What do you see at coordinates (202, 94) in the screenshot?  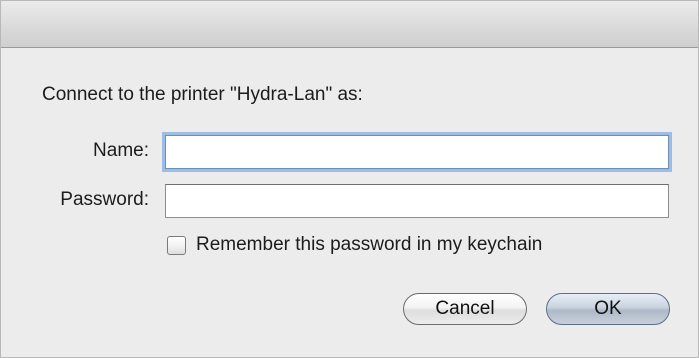 I see `connect-prompt: Connect to the printer "Hydra-Lan" as:` at bounding box center [202, 94].